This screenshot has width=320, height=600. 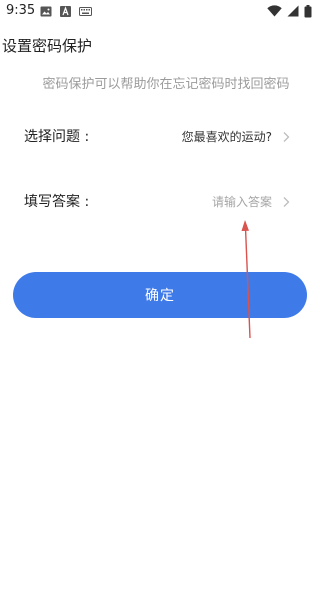 What do you see at coordinates (166, 84) in the screenshot?
I see `page-subtitle: 密码保护可以帮助你在忘记密码时找回密码` at bounding box center [166, 84].